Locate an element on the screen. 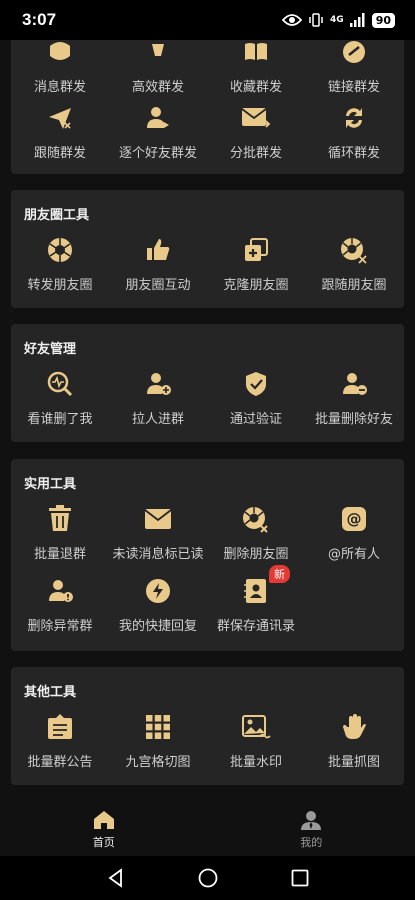 This screenshot has height=900, width=415. recents-icon is located at coordinates (300, 878).